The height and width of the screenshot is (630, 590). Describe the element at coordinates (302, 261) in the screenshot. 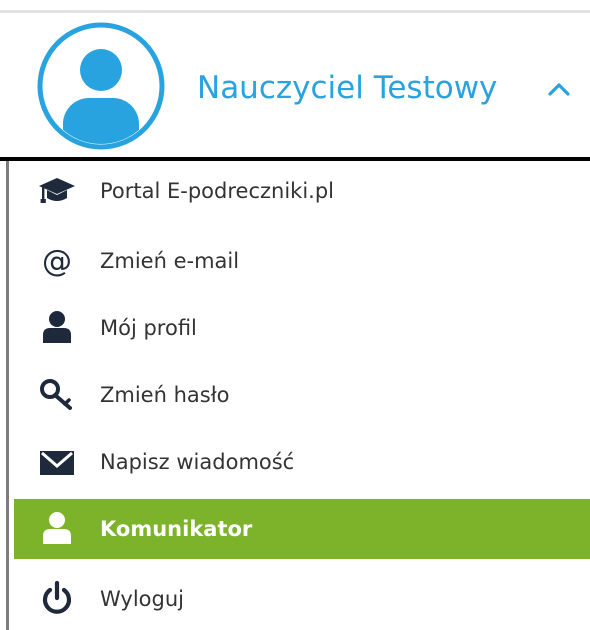

I see `menu-item-2: @ Zmień e-mail` at that location.